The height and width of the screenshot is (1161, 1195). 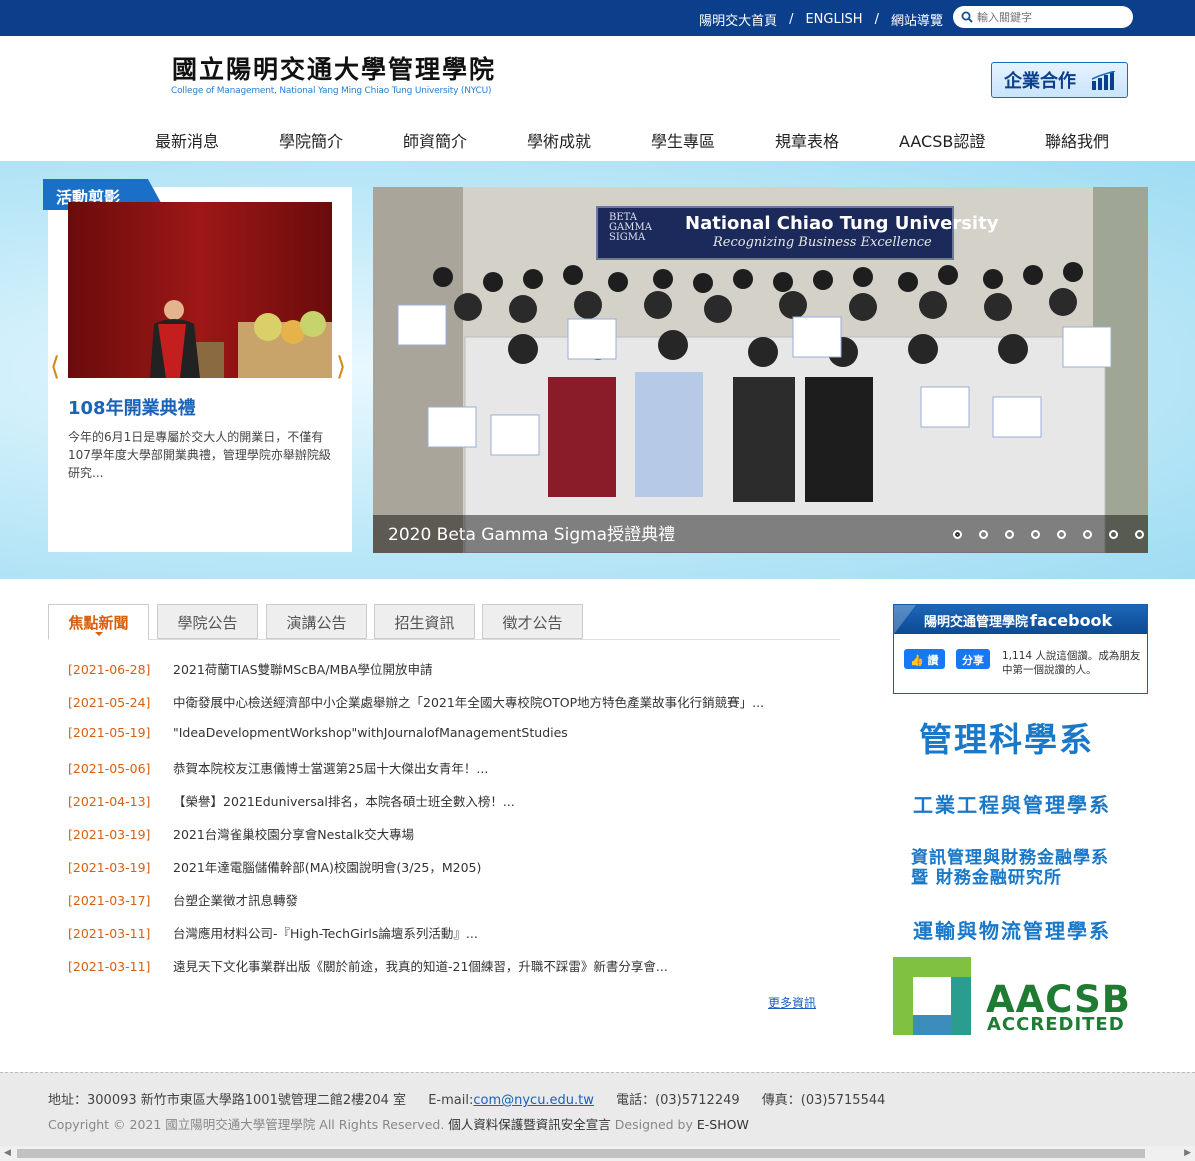 I want to click on nycu-home-link: 陽明交大首頁, so click(x=738, y=19).